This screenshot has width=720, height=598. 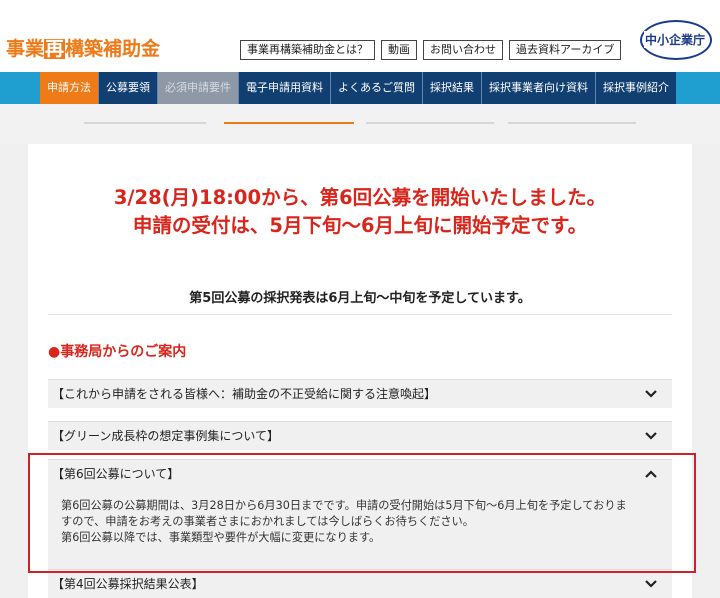 What do you see at coordinates (360, 225) in the screenshot?
I see `headline-line-2: 申請の受付は、5月下旬〜6月上旬に開始予定です。` at bounding box center [360, 225].